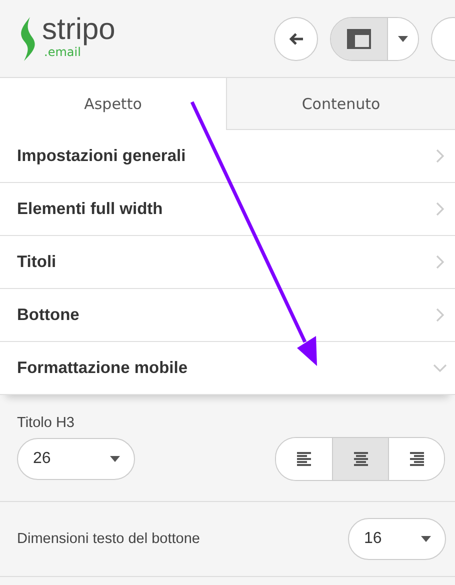 This screenshot has height=585, width=455. Describe the element at coordinates (340, 104) in the screenshot. I see `tab: Contenuto` at that location.